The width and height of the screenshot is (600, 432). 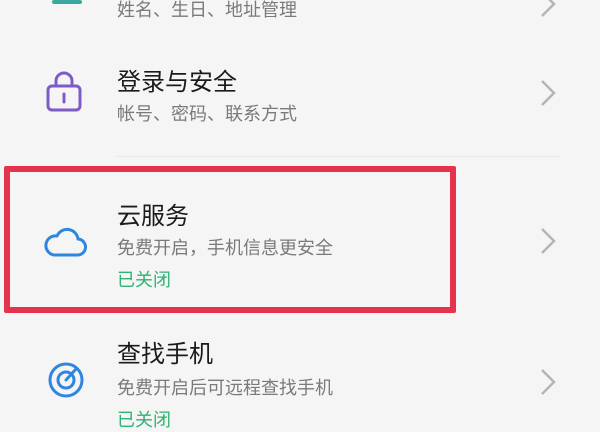 What do you see at coordinates (207, 114) in the screenshot?
I see `row-subtitle: 帐号、密码、联系方式` at bounding box center [207, 114].